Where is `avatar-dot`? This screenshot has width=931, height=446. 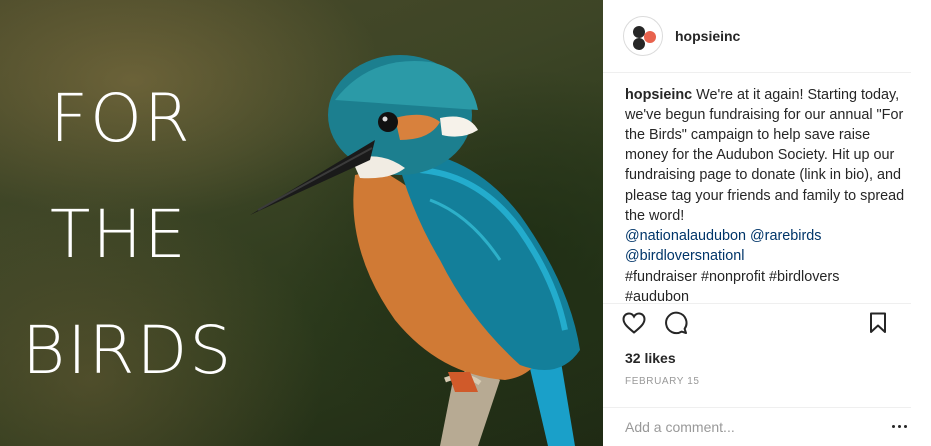 avatar-dot is located at coordinates (639, 43).